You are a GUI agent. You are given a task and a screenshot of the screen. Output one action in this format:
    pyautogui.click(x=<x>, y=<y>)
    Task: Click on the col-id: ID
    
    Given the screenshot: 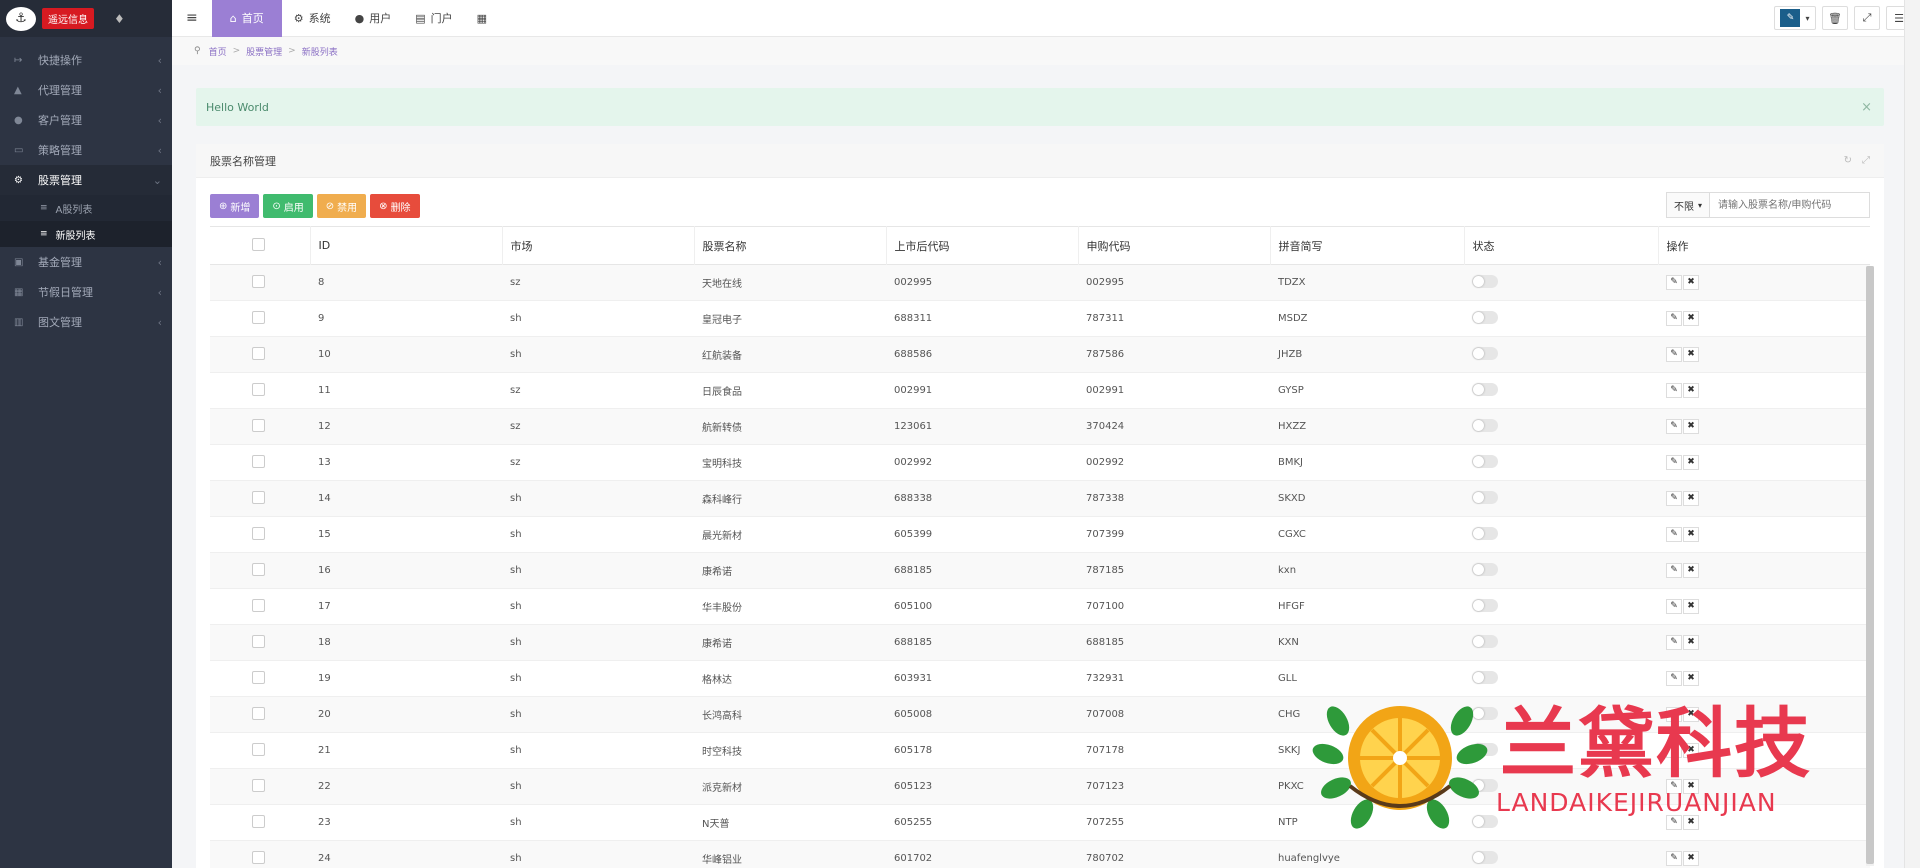 What is the action you would take?
    pyautogui.click(x=406, y=245)
    